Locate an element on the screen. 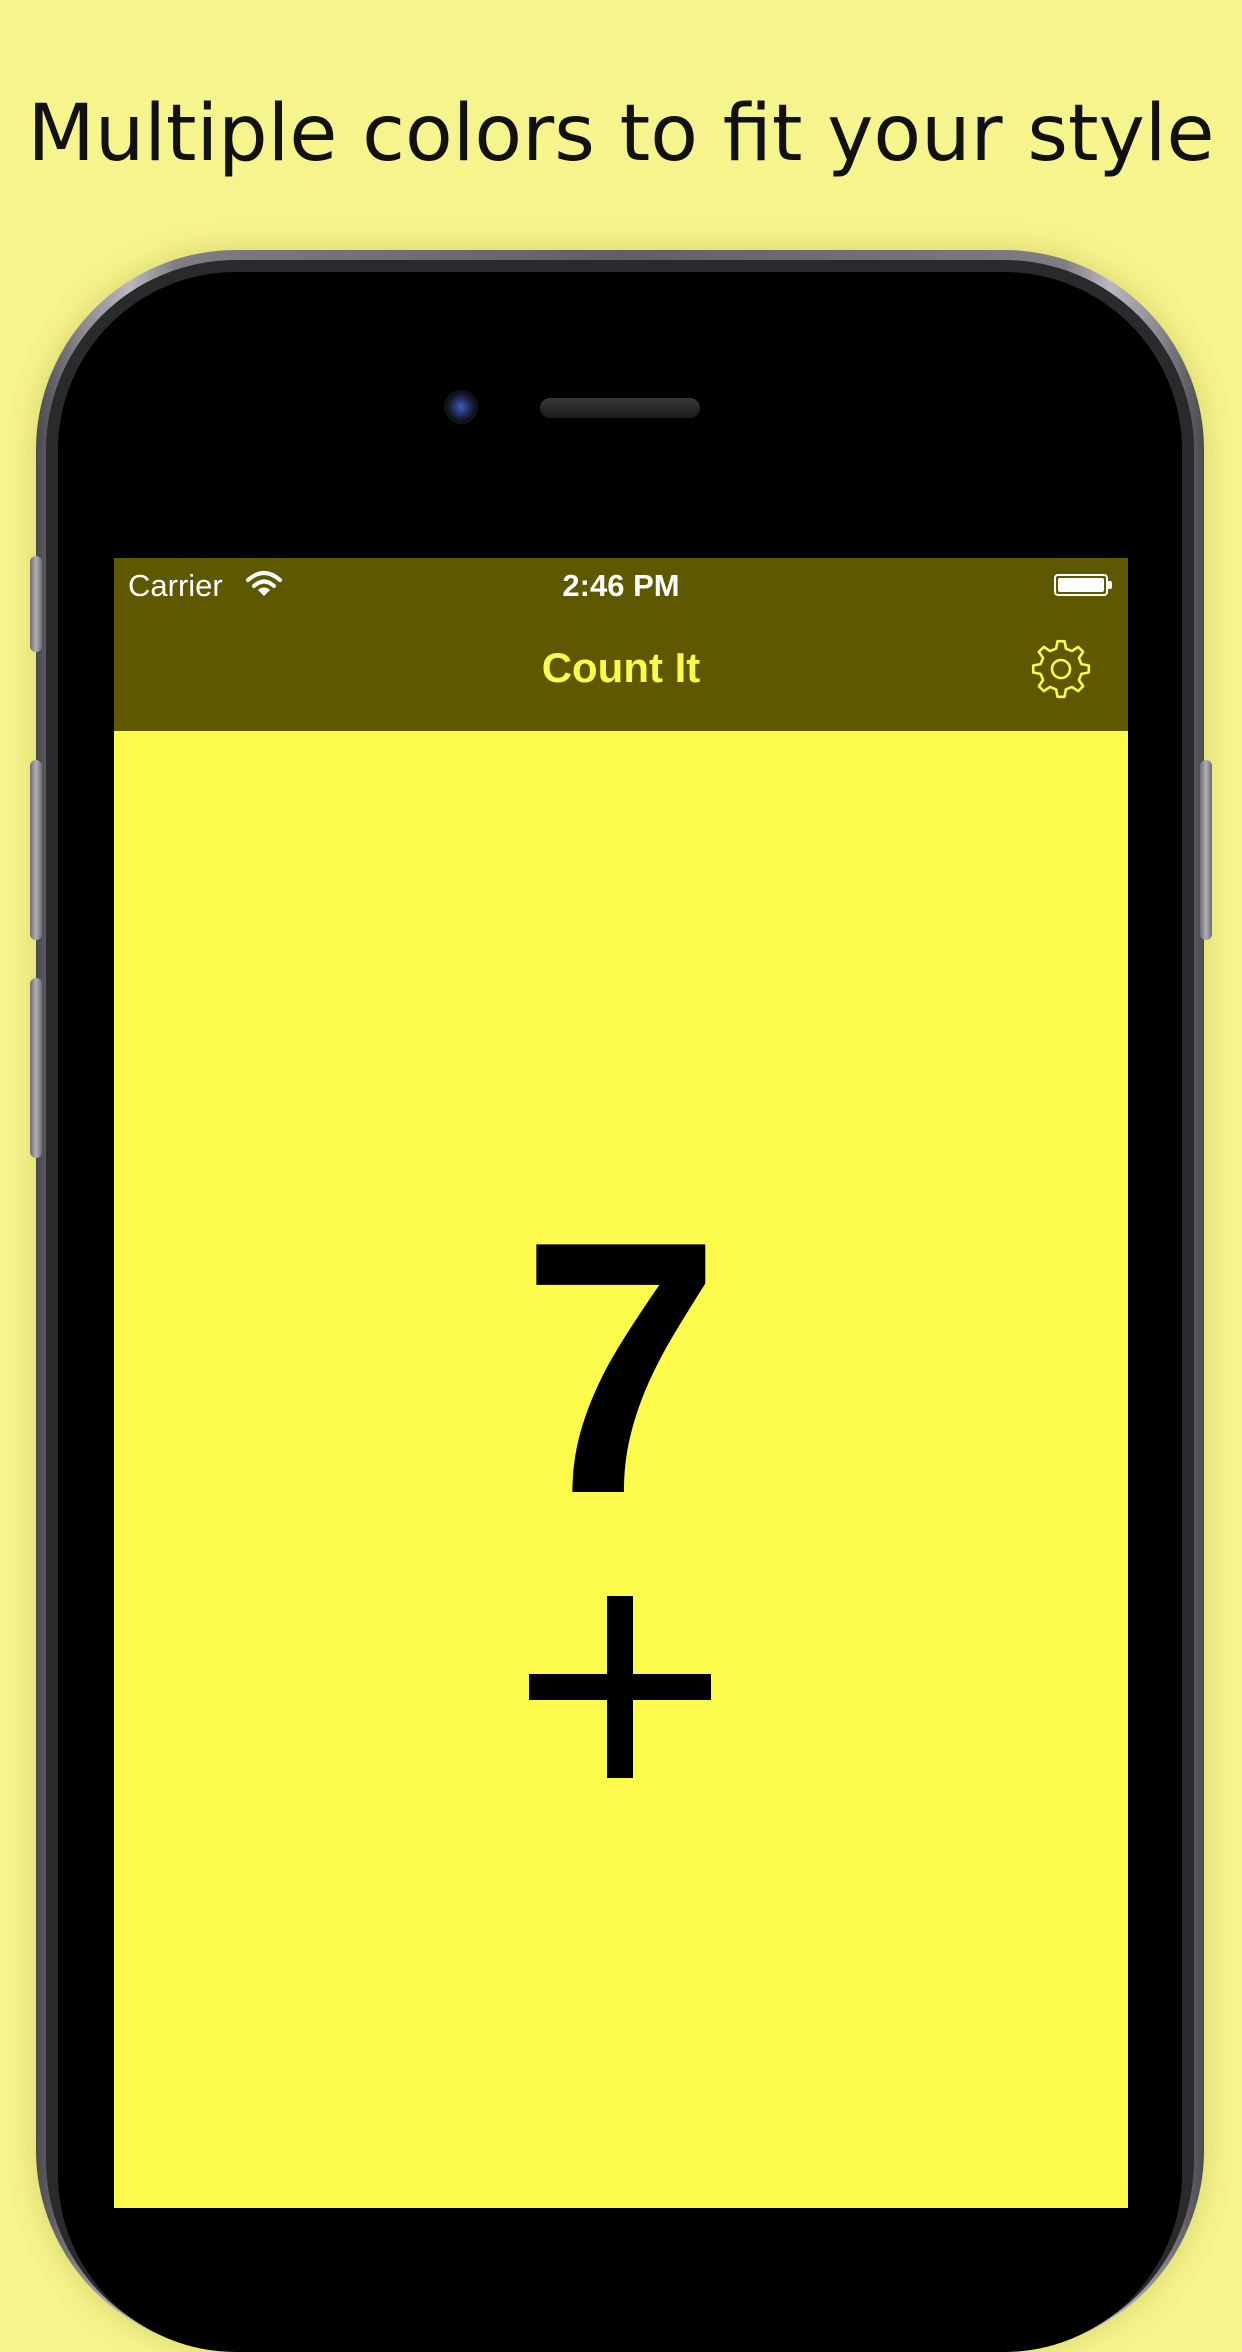 The width and height of the screenshot is (1242, 2352). battery-level is located at coordinates (1081, 585).